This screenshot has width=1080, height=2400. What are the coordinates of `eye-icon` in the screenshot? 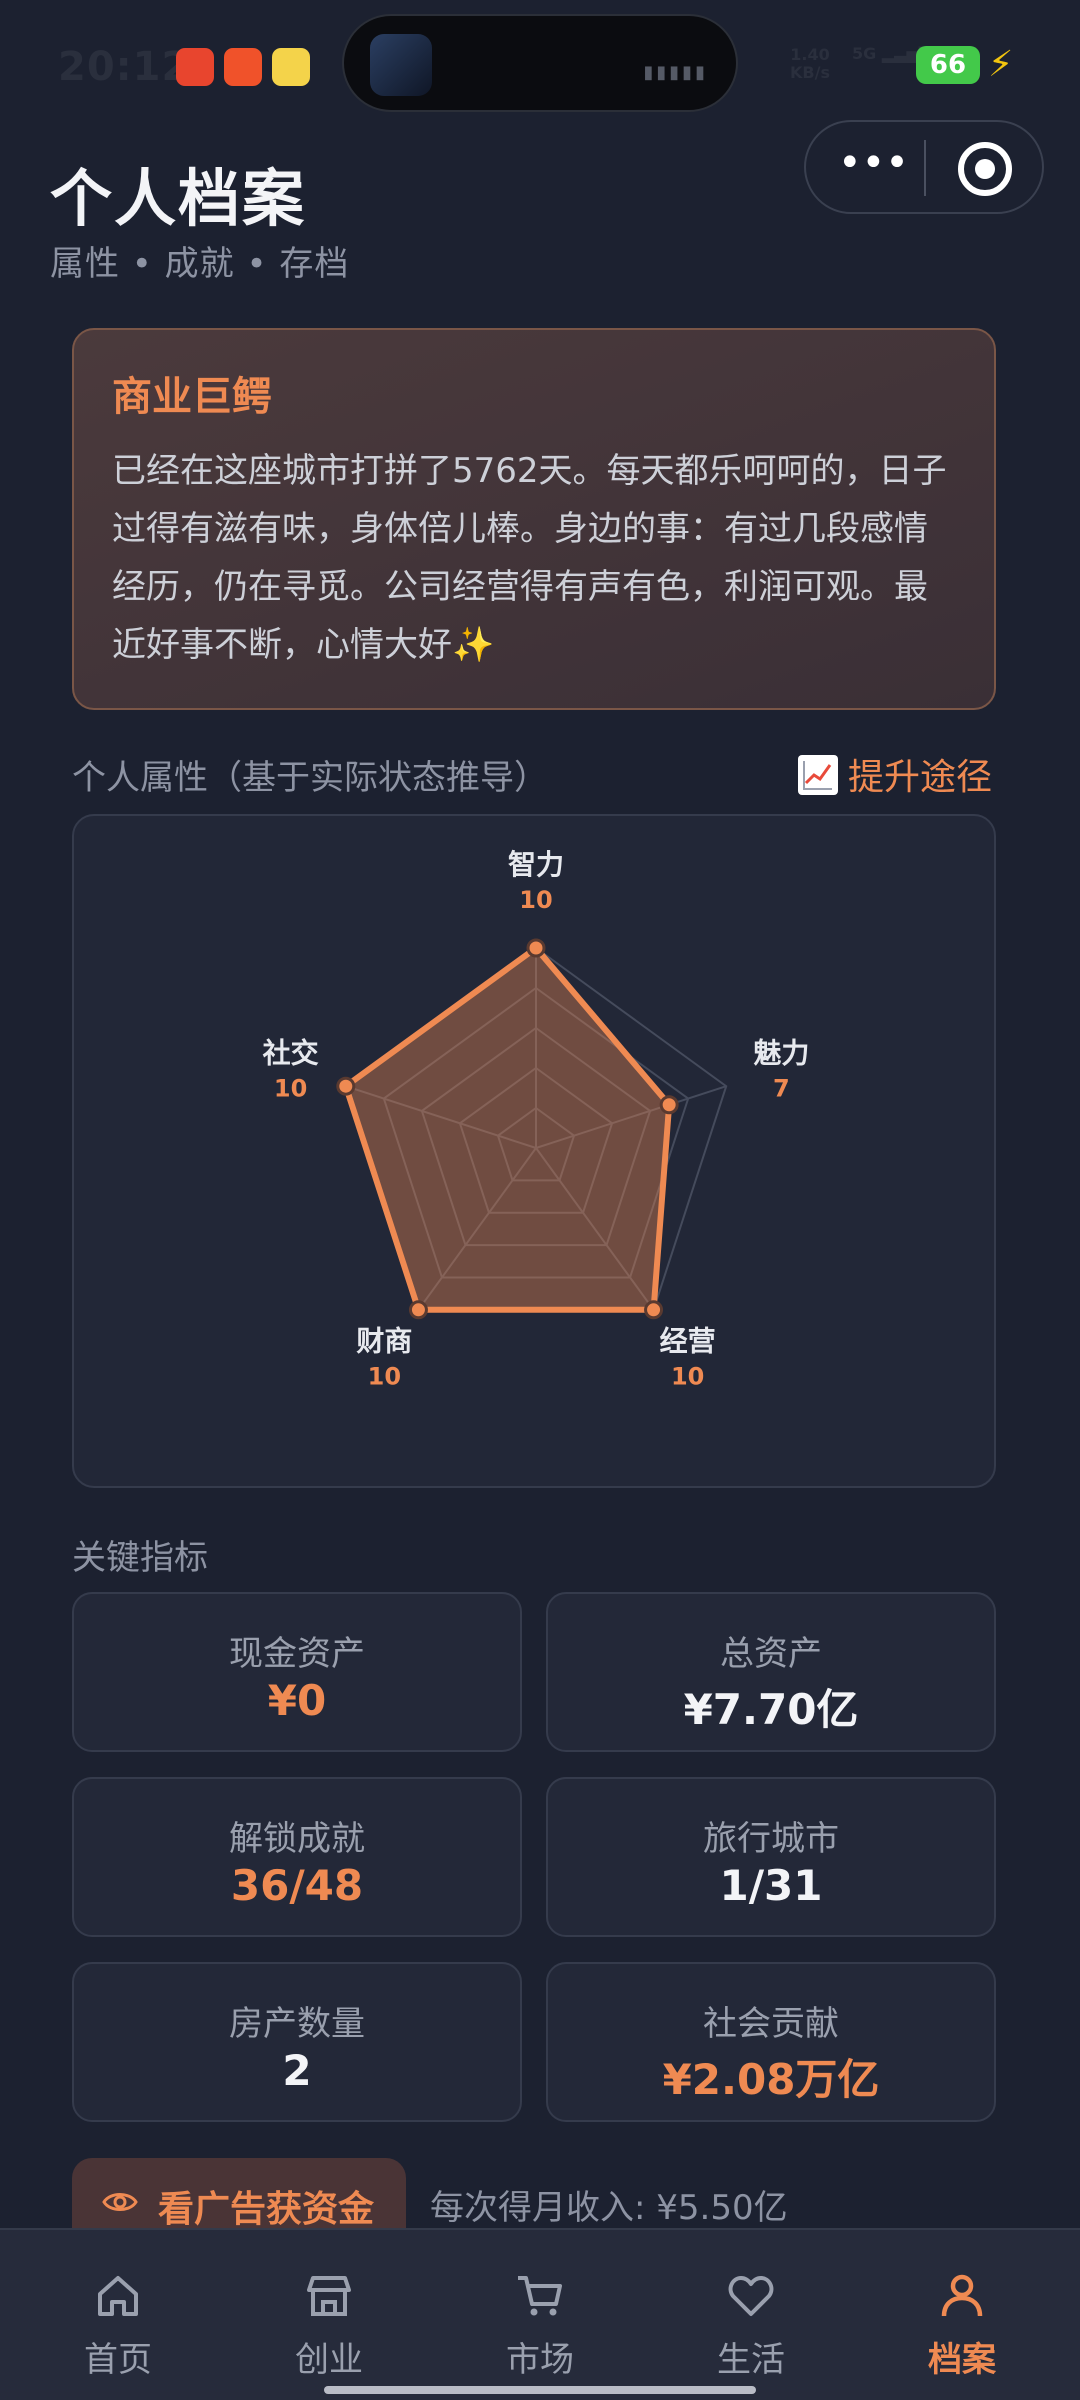 It's located at (120, 2202).